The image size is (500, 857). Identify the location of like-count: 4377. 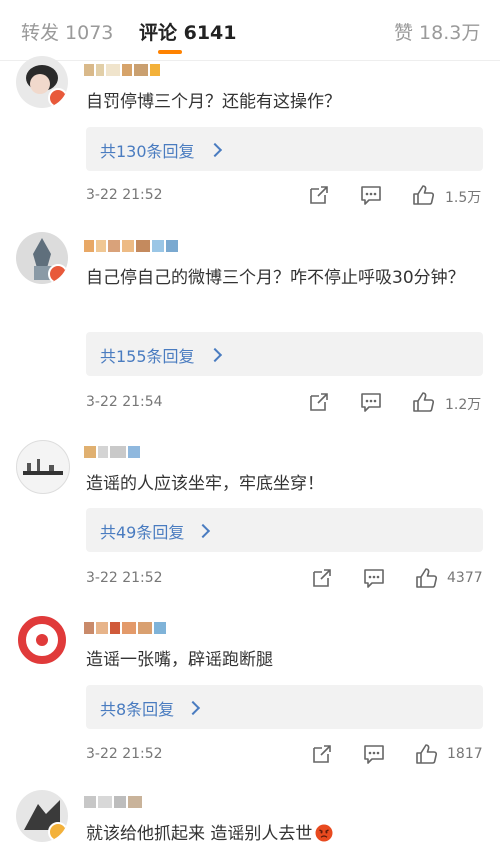
(465, 578).